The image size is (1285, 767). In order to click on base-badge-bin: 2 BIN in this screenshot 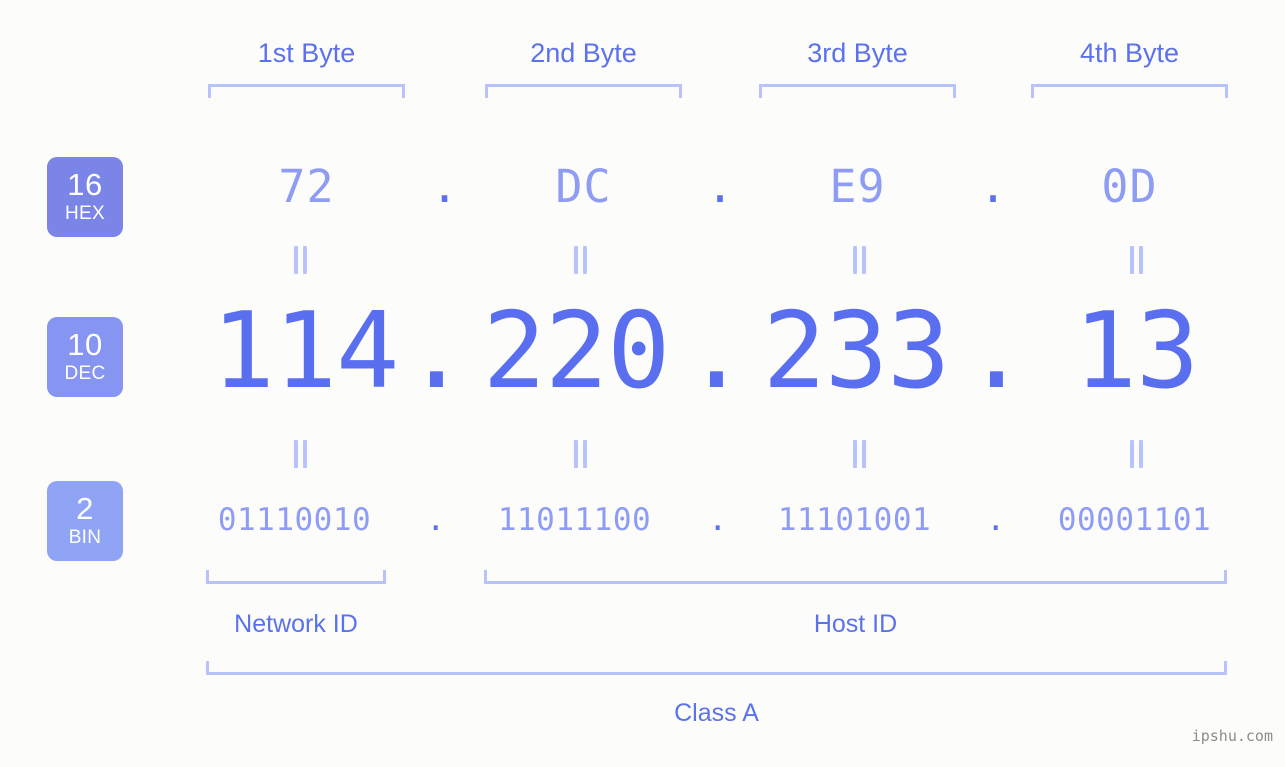, I will do `click(85, 521)`.